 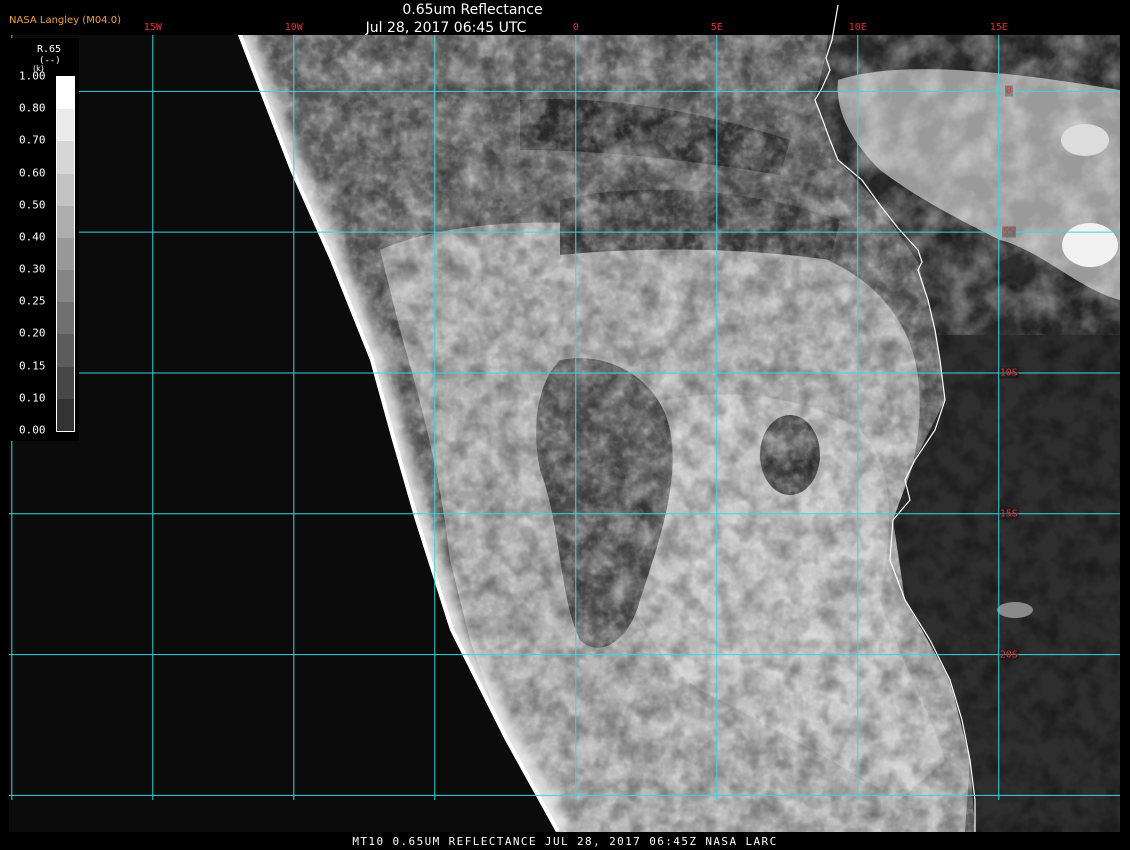 I want to click on legend-label: 0.40, so click(x=32, y=237).